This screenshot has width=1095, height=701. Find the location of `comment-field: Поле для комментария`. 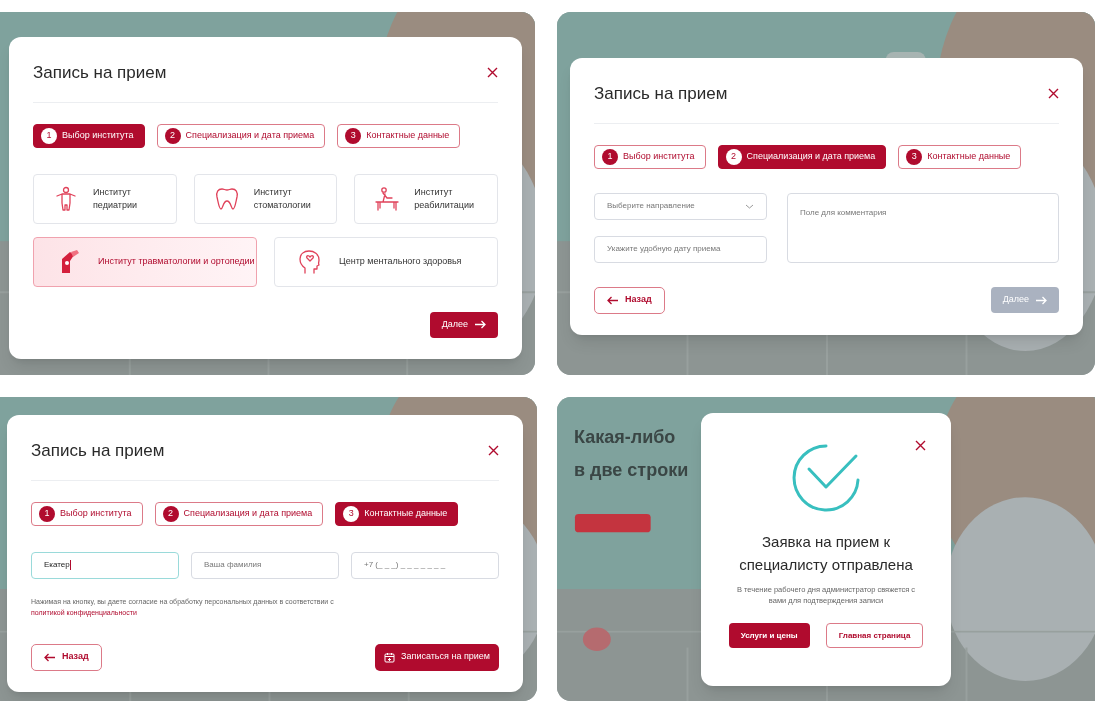

comment-field: Поле для комментария is located at coordinates (923, 227).